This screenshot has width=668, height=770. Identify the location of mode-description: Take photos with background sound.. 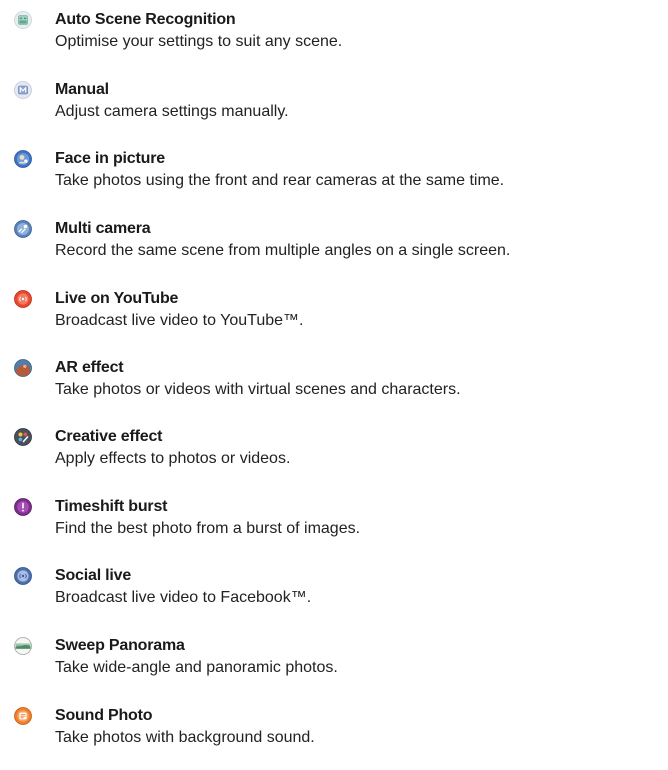
(185, 737).